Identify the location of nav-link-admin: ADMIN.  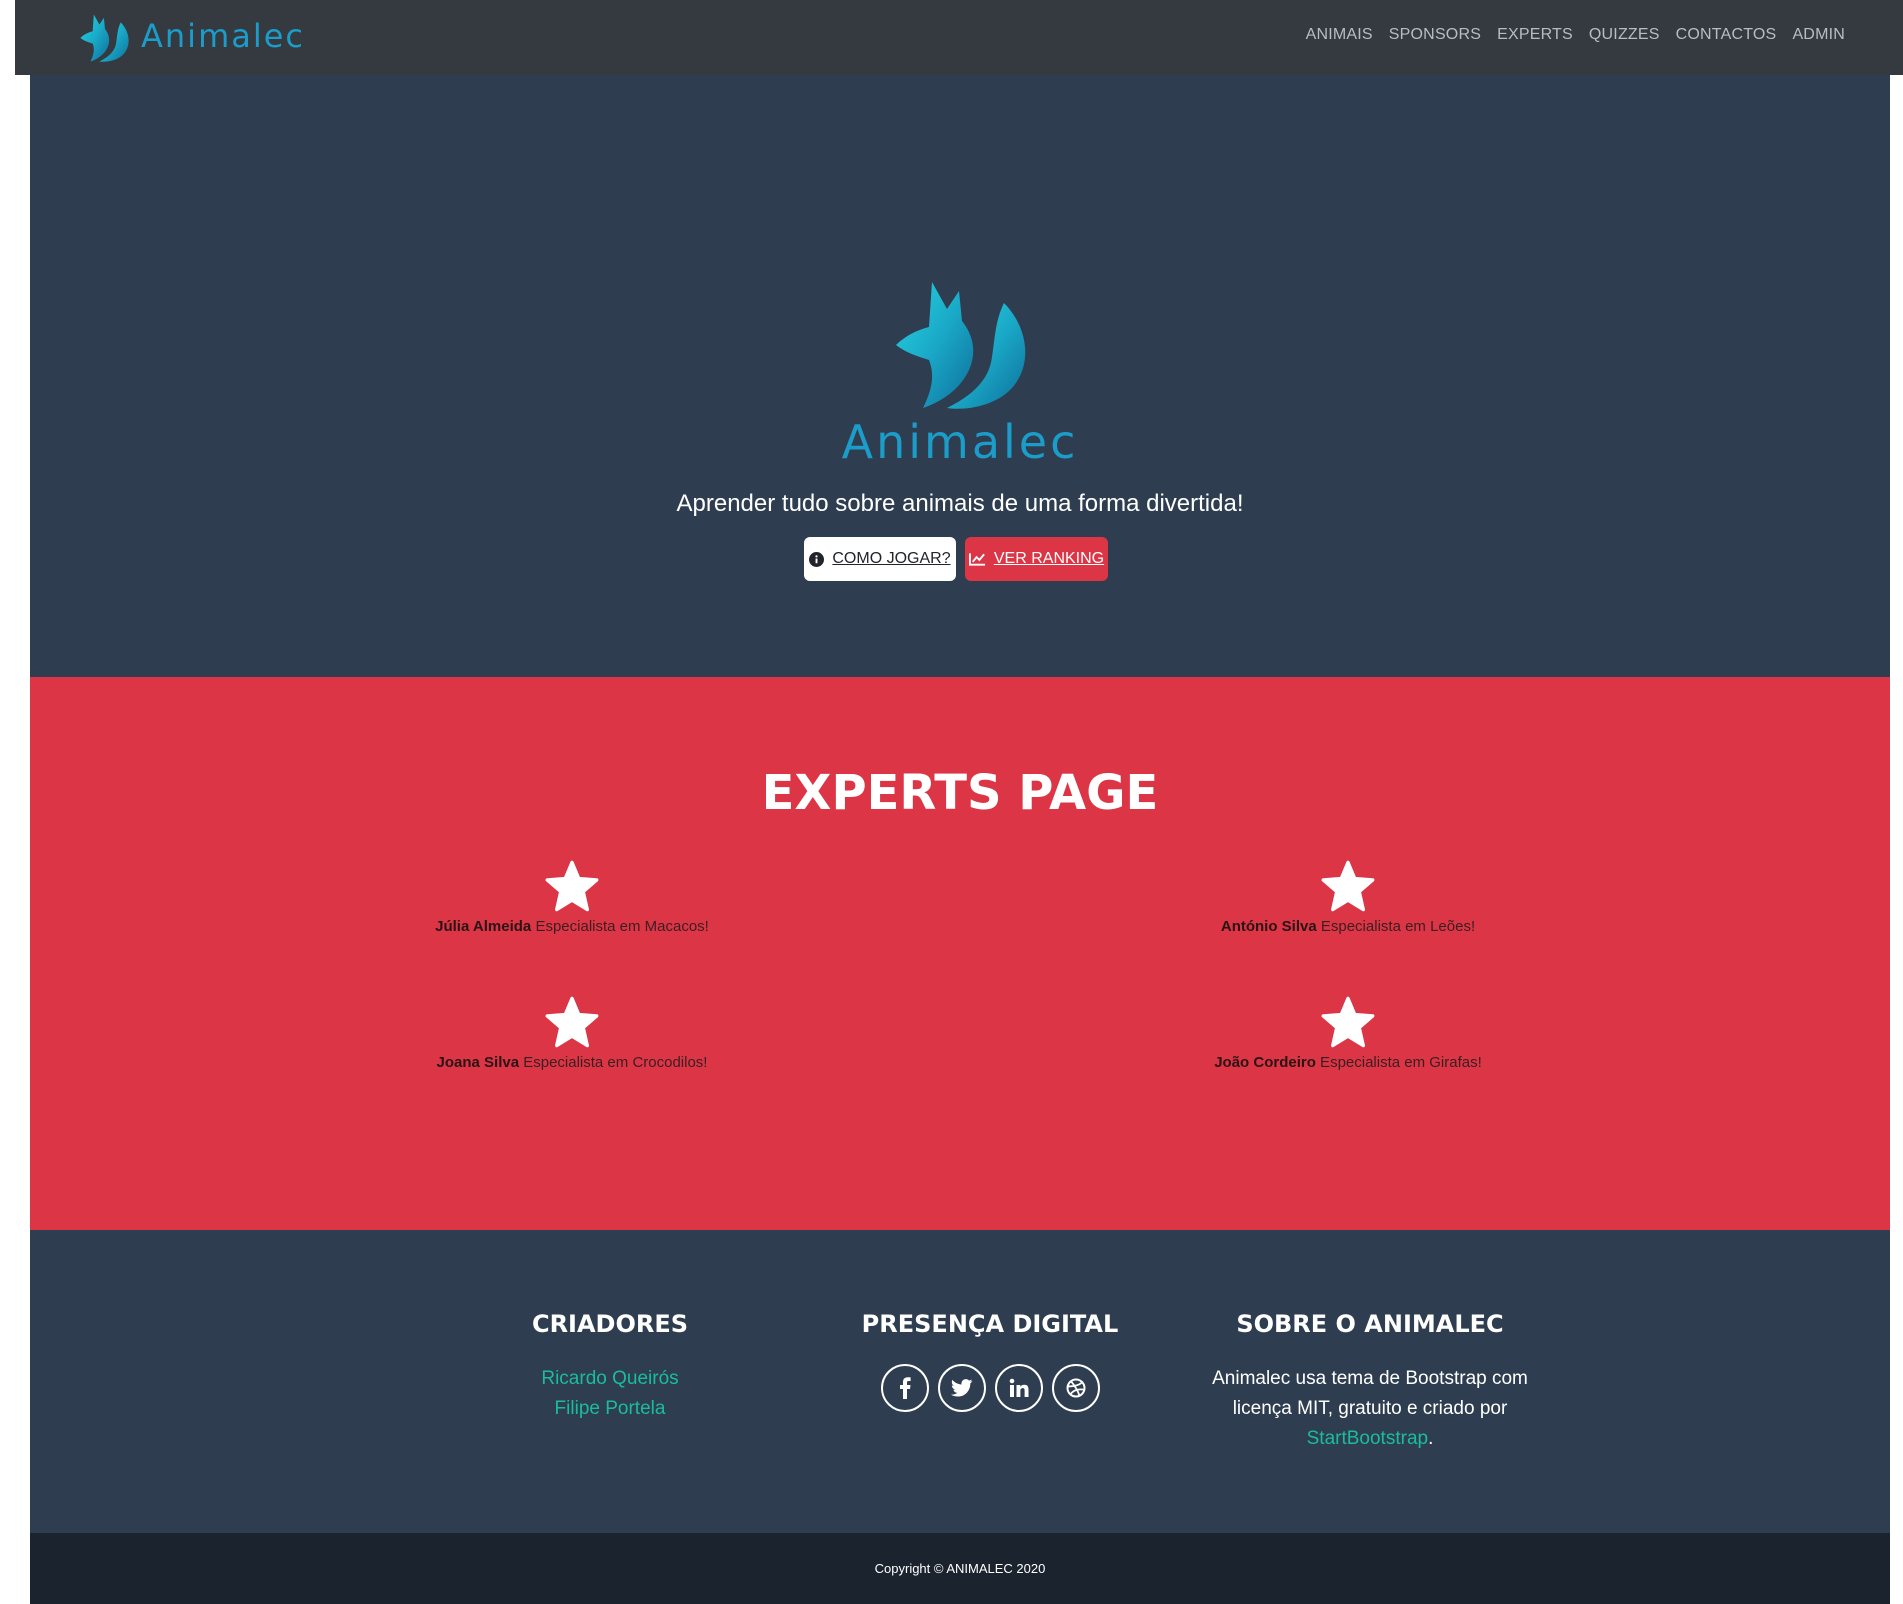
(1818, 35).